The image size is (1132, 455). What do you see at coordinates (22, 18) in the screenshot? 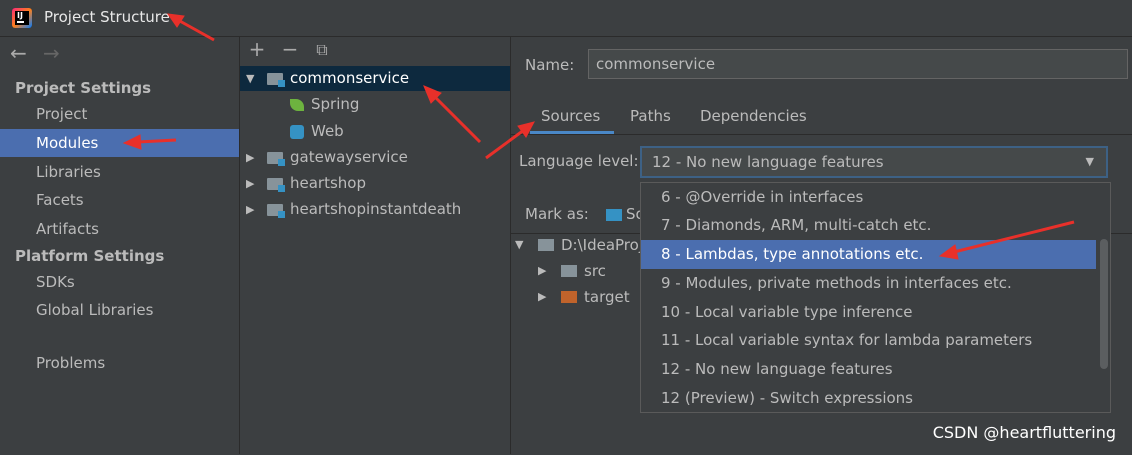
I see `intellij-app-icon: IJ` at bounding box center [22, 18].